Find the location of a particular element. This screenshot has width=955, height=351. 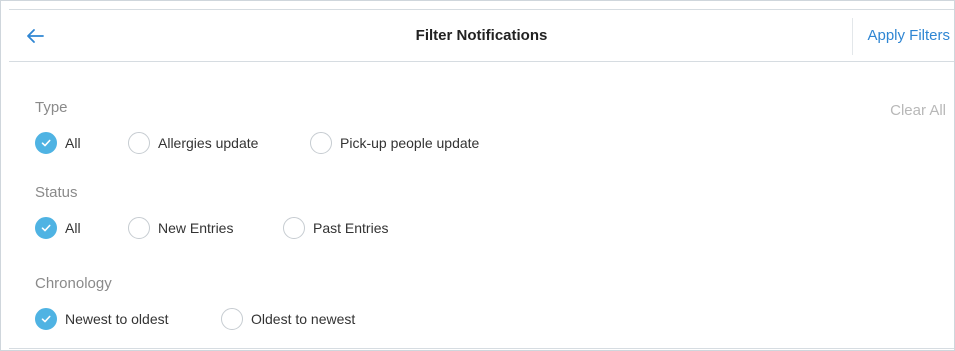

option-label: Past Entries is located at coordinates (351, 228).